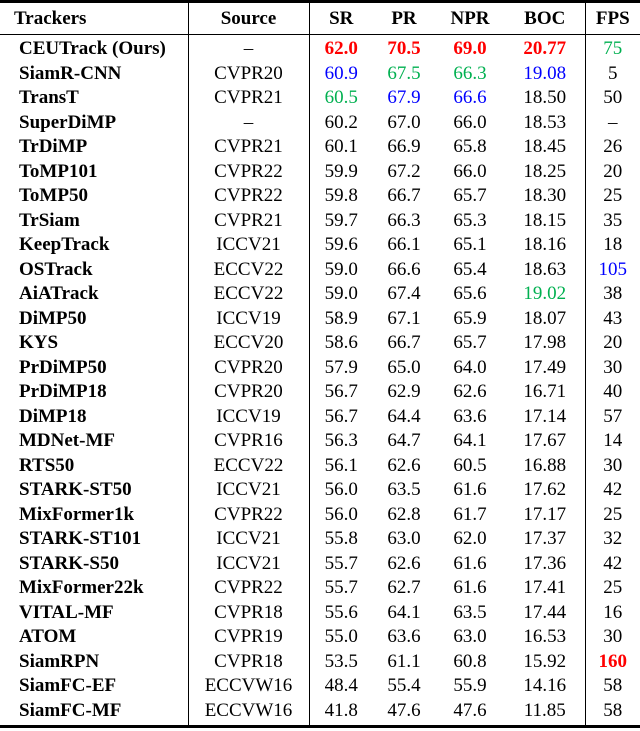  Describe the element at coordinates (545, 122) in the screenshot. I see `boc-cell: 18.53` at that location.